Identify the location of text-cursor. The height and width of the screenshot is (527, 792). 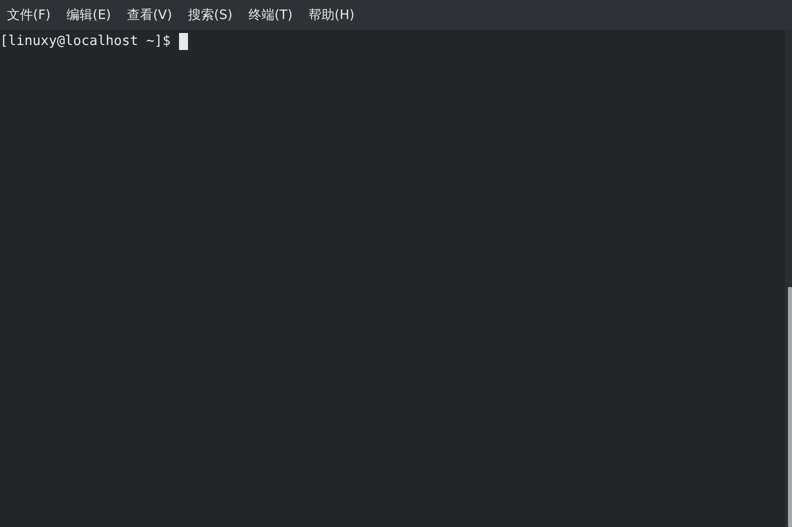
(183, 41).